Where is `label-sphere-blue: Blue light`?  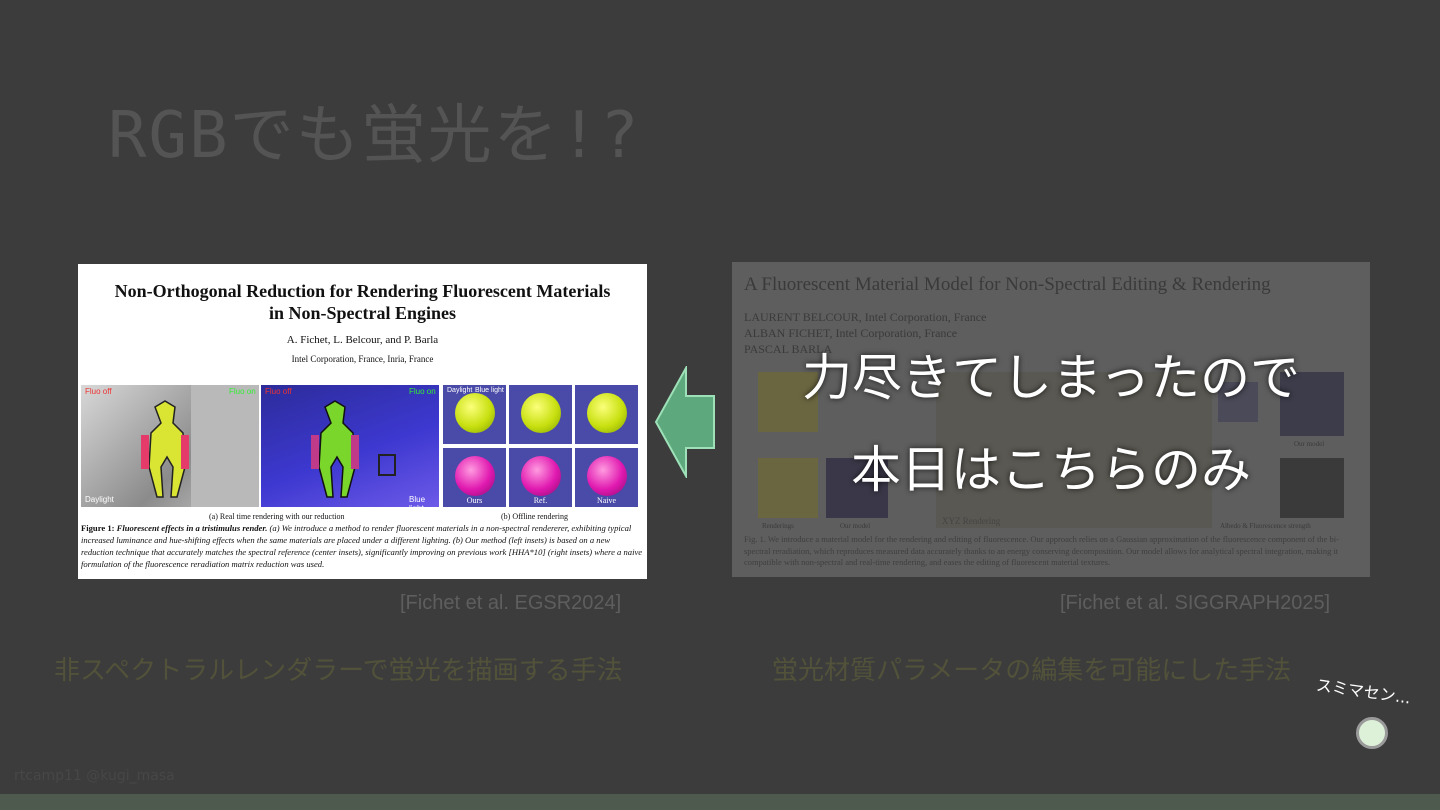
label-sphere-blue: Blue light is located at coordinates (489, 390).